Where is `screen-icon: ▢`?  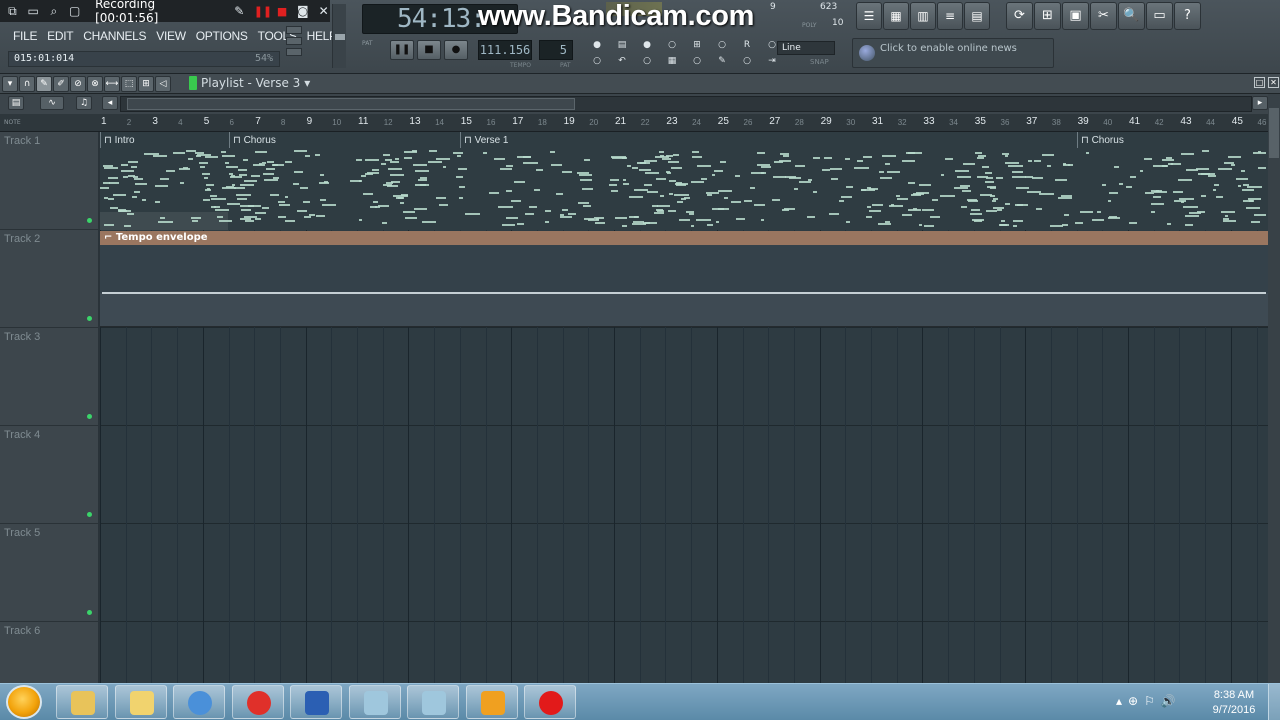
screen-icon: ▢ is located at coordinates (74, 11).